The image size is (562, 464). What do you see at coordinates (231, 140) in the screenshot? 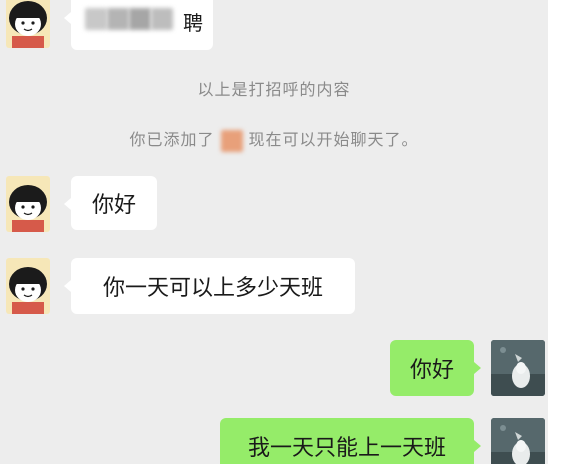
I see `redacted-contact-name` at bounding box center [231, 140].